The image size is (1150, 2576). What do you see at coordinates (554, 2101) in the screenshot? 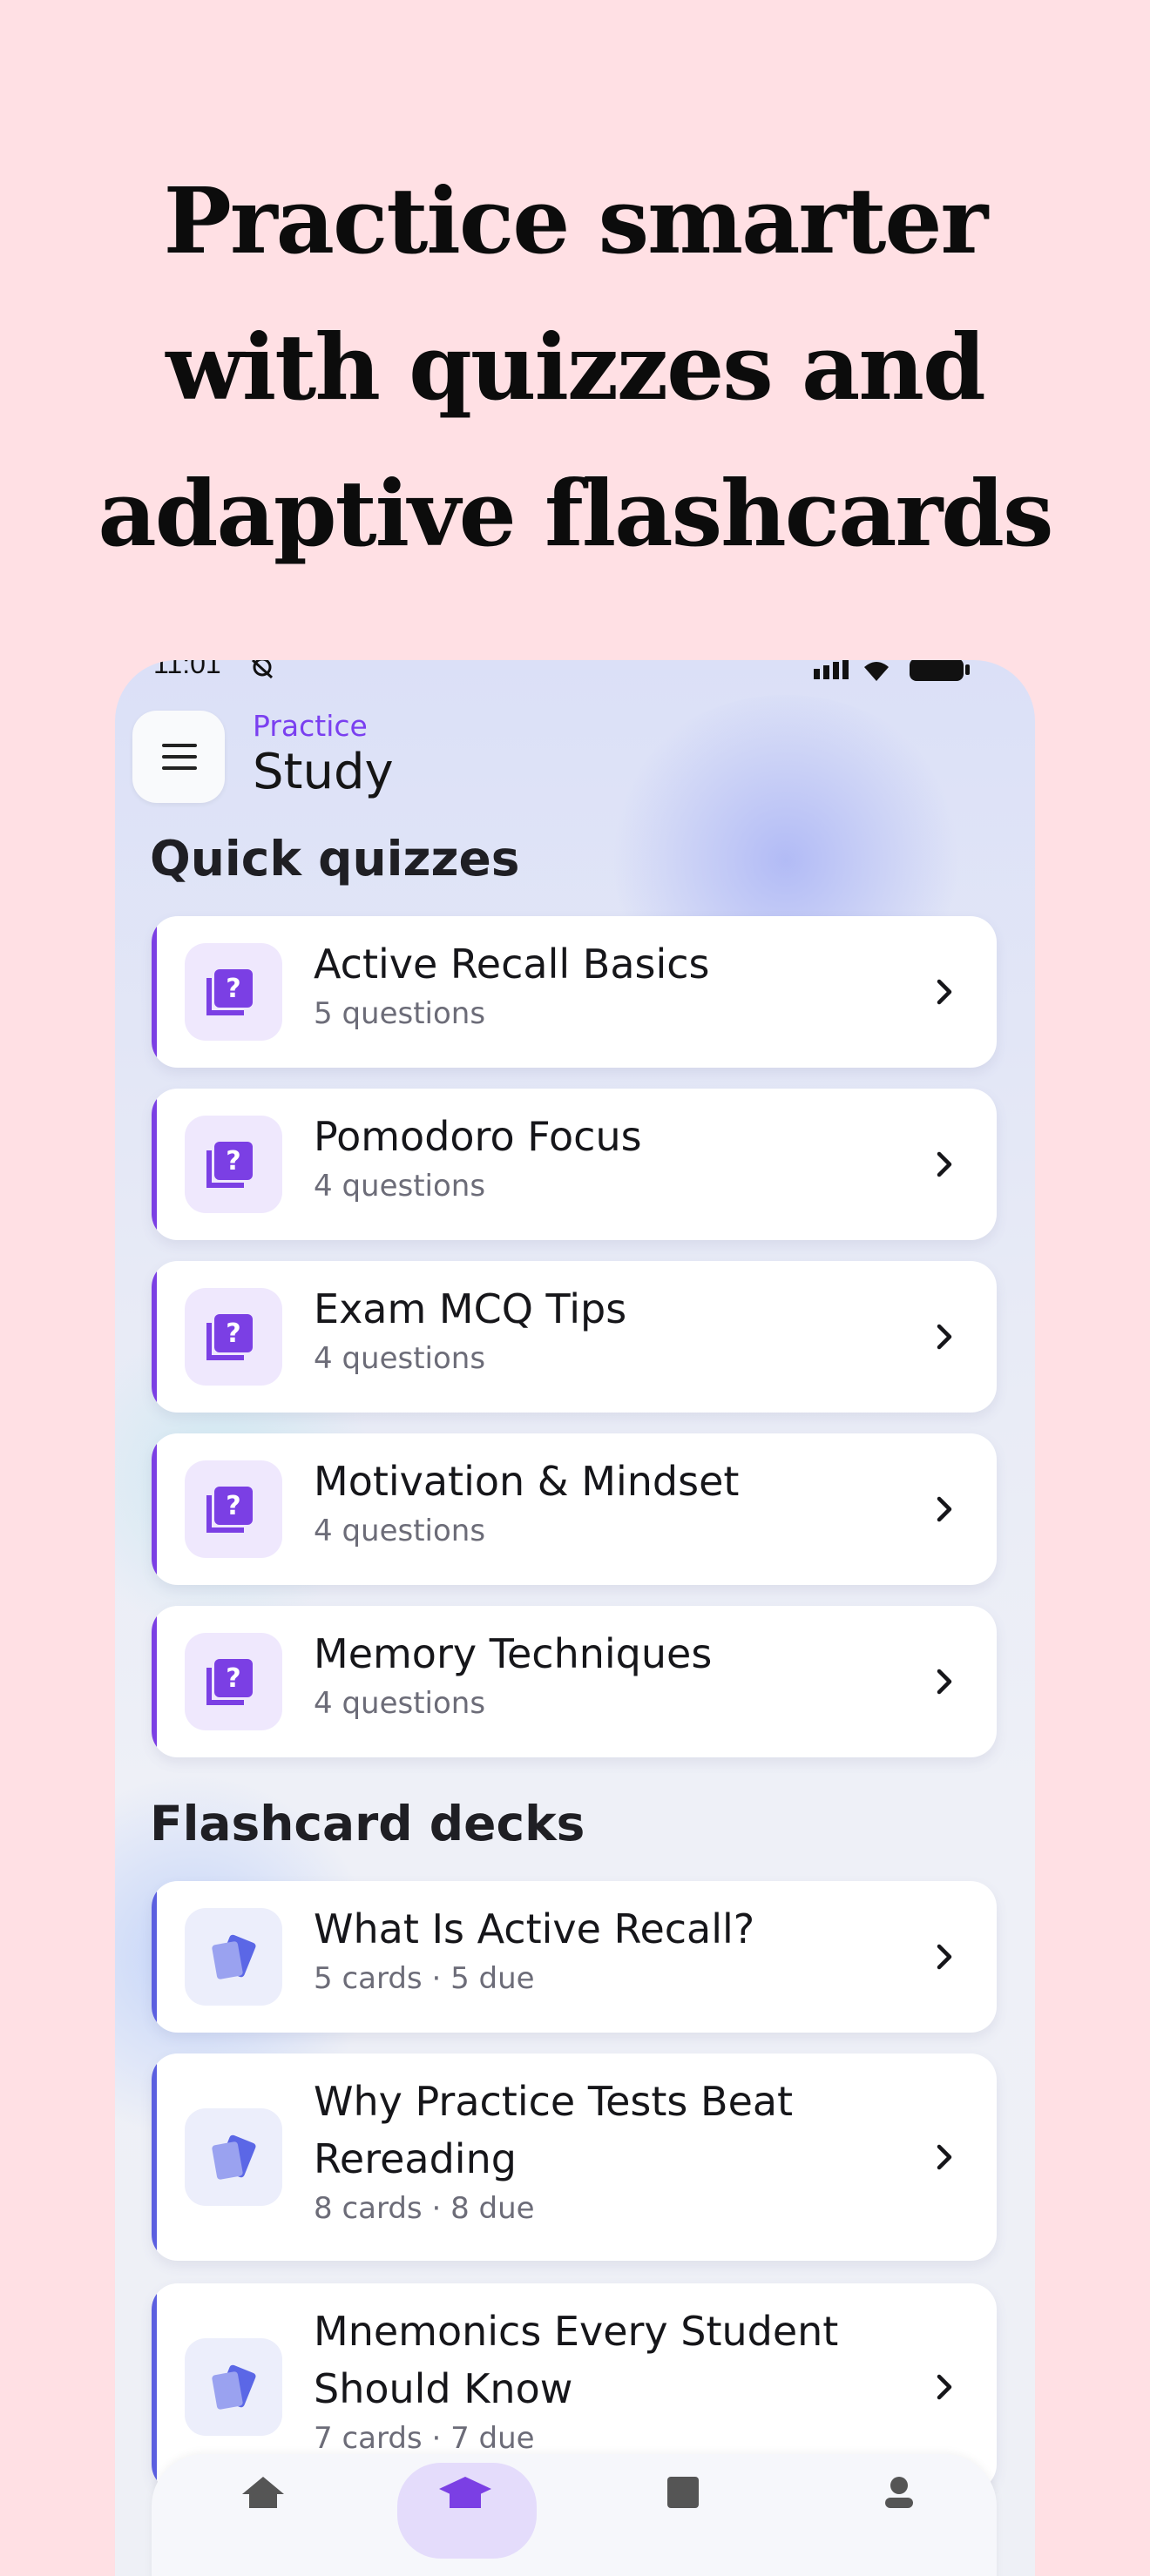
I see `deck-title-line: Why Practice Tests Beat` at bounding box center [554, 2101].